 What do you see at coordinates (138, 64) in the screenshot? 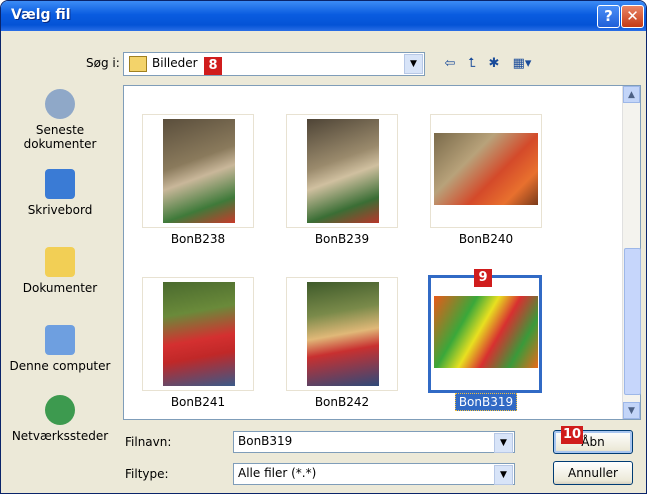
I see `folder-icon` at bounding box center [138, 64].